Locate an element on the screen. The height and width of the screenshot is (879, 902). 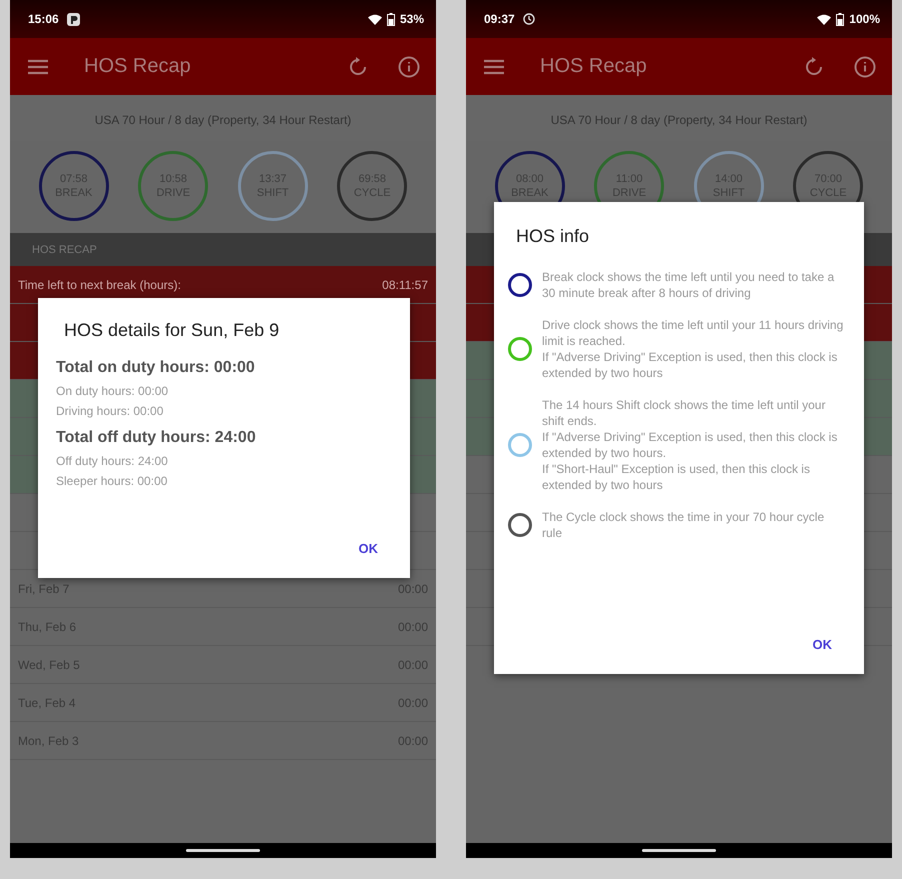
row-value: 08:11:57 is located at coordinates (405, 285).